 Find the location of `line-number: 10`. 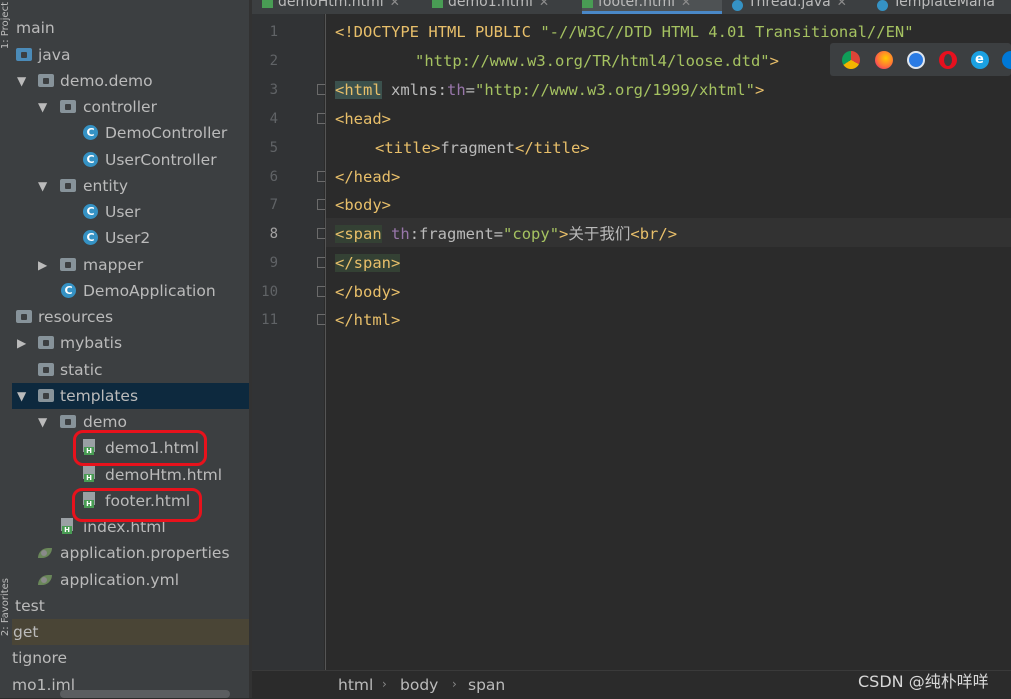

line-number: 10 is located at coordinates (269, 292).